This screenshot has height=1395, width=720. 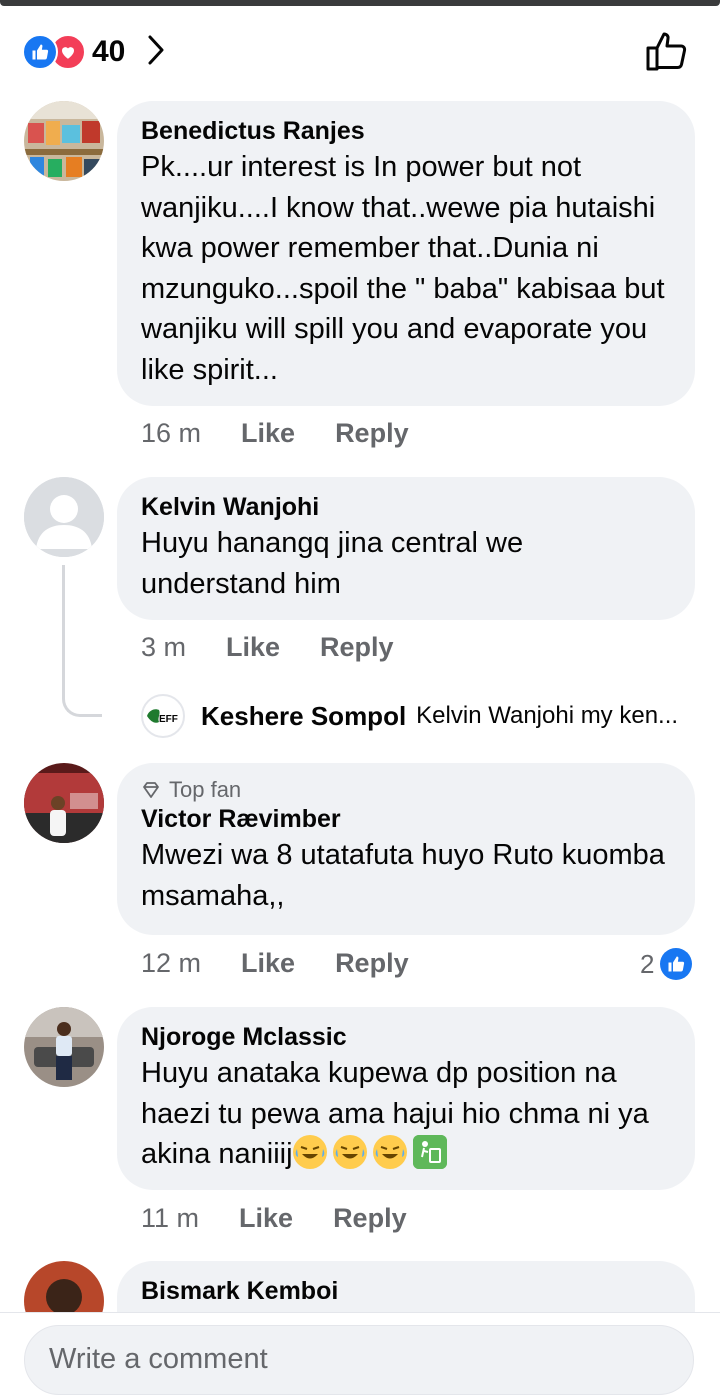 What do you see at coordinates (359, 1360) in the screenshot?
I see `comment-input: Write a comment` at bounding box center [359, 1360].